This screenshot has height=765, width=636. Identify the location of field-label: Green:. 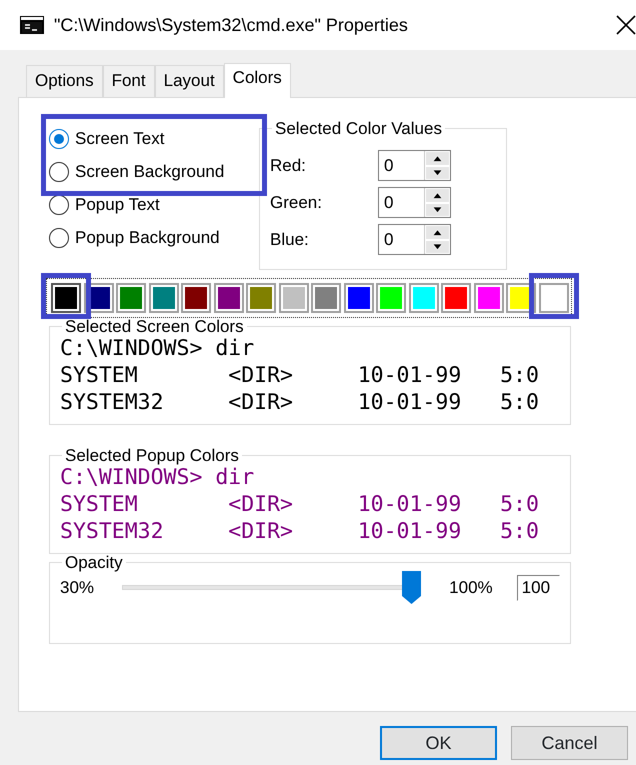
(296, 203).